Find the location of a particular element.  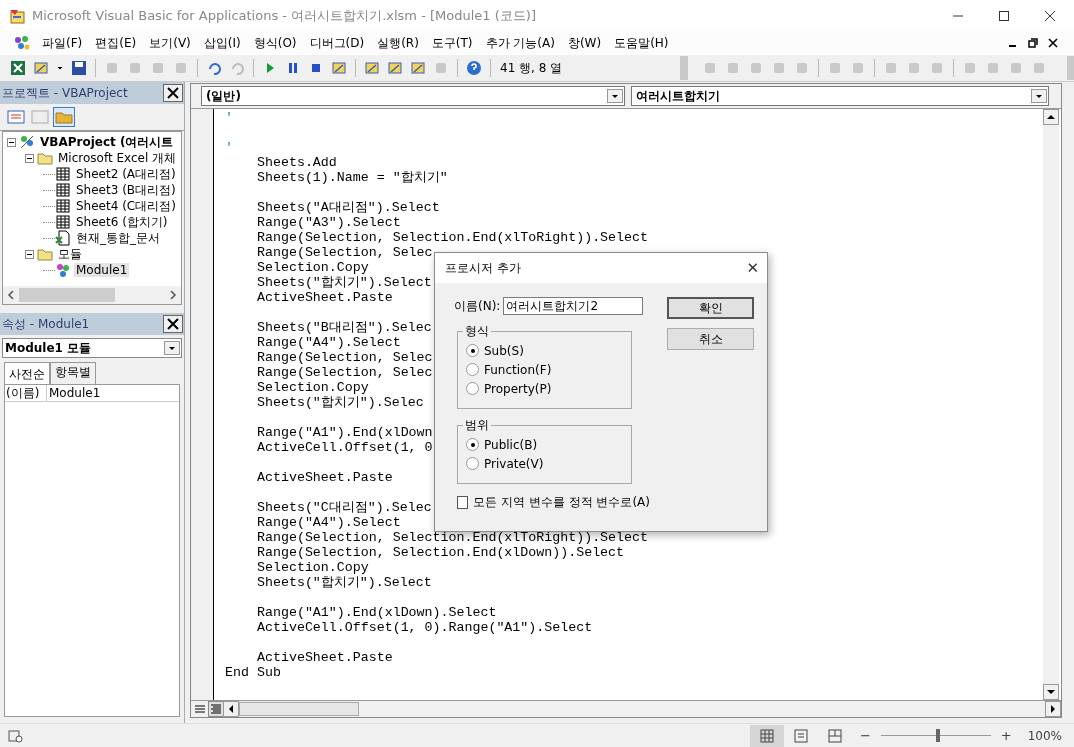

tree-item: 모듈 is located at coordinates (70, 254).